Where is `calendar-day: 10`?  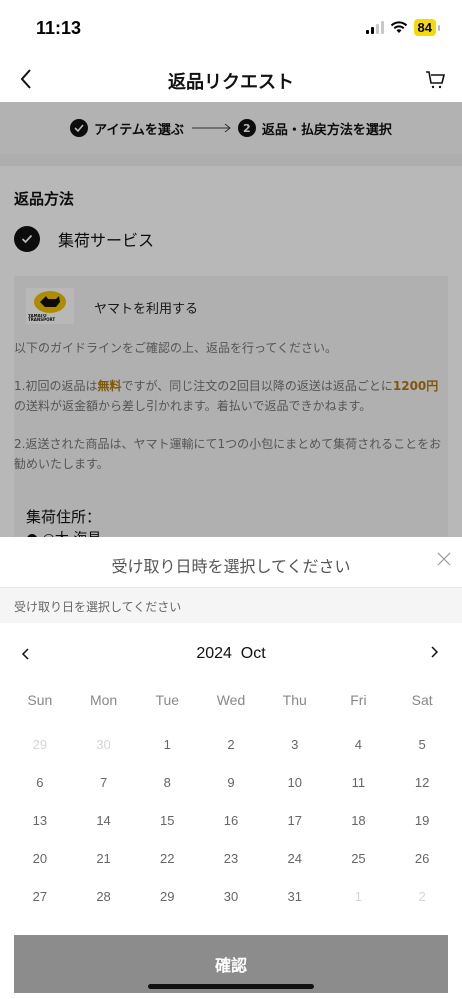 calendar-day: 10 is located at coordinates (295, 794).